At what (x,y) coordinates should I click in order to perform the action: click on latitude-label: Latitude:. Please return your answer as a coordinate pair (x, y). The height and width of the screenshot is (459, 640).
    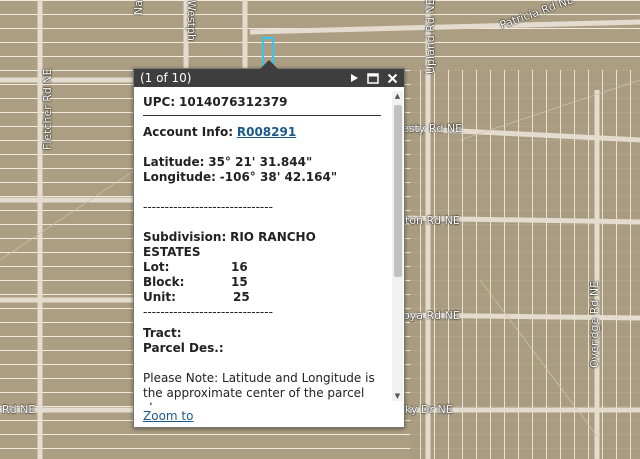
    Looking at the image, I should click on (174, 162).